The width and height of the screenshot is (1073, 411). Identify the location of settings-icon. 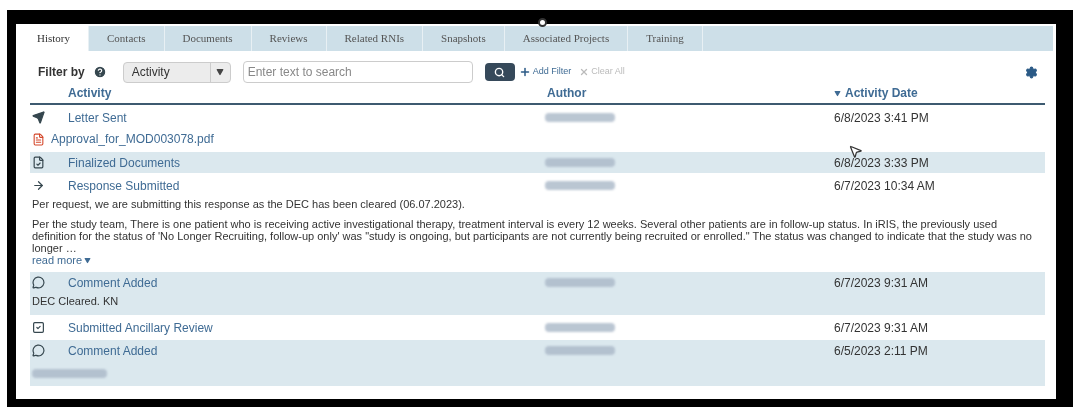
(1031, 72).